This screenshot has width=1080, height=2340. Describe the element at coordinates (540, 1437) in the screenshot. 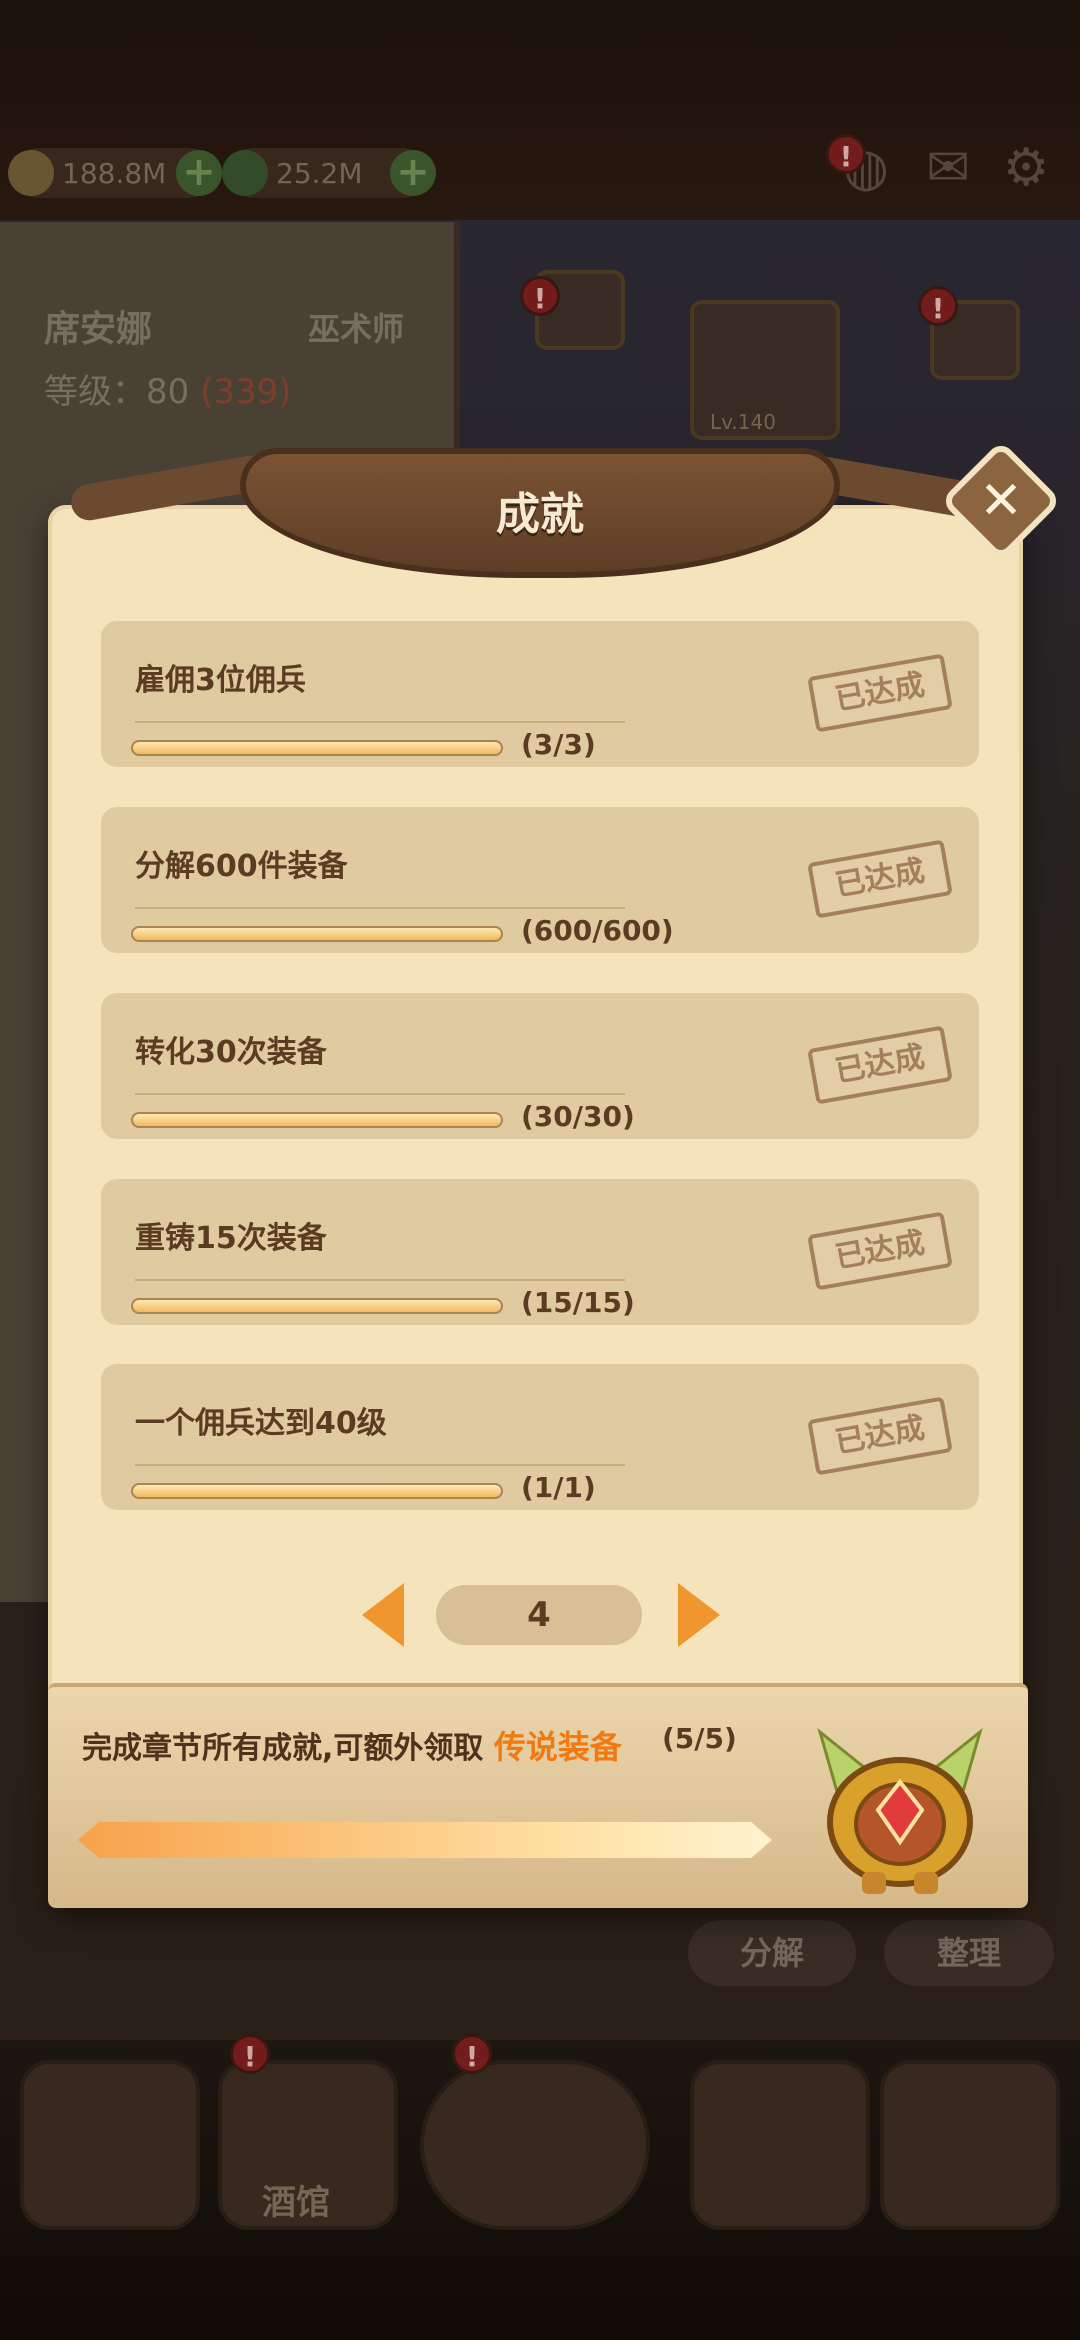

I see `achievement-card: 一个佣兵达到40级 (1/1) 已达成` at that location.